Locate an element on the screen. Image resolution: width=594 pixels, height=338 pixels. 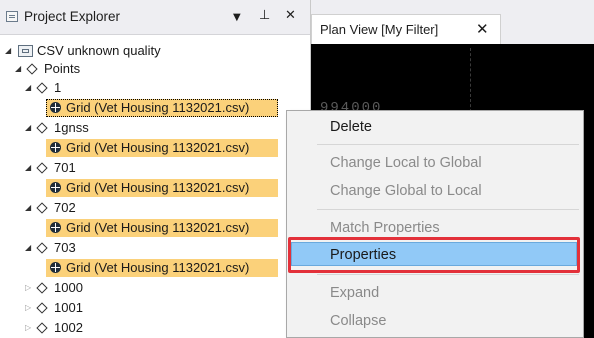
tree-point-label: 702 is located at coordinates (65, 207).